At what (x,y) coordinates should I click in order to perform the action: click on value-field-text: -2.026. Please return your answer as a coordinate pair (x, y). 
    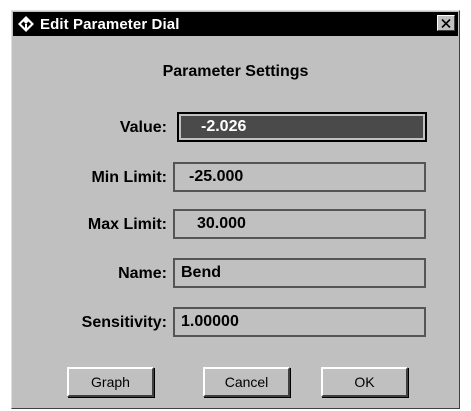
    Looking at the image, I should click on (224, 126).